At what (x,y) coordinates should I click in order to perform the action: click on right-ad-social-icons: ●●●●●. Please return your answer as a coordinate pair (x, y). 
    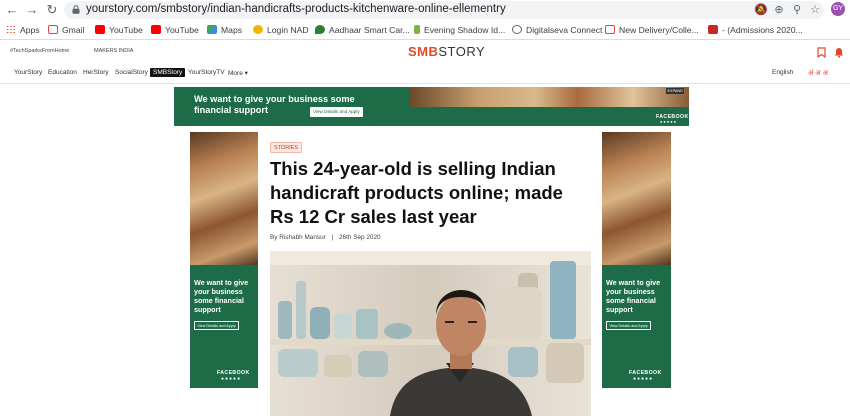
    Looking at the image, I should click on (643, 379).